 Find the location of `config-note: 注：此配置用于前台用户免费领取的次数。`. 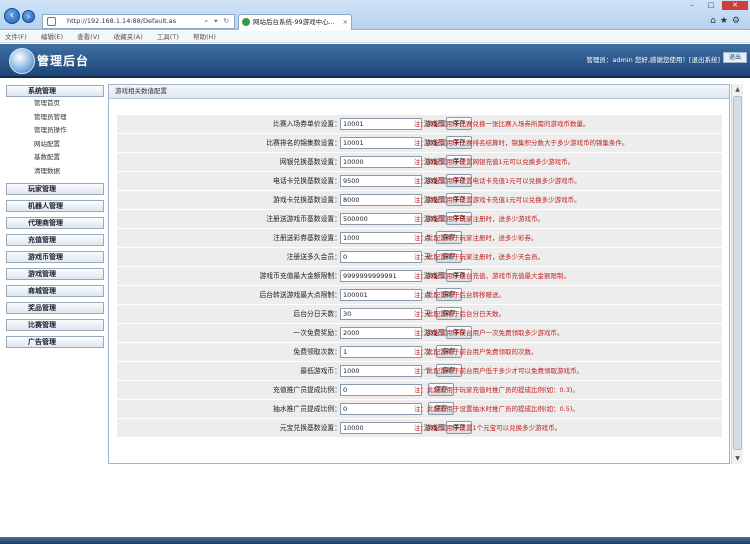

config-note: 注：此配置用于前台用户免费领取的次数。 is located at coordinates (476, 352).